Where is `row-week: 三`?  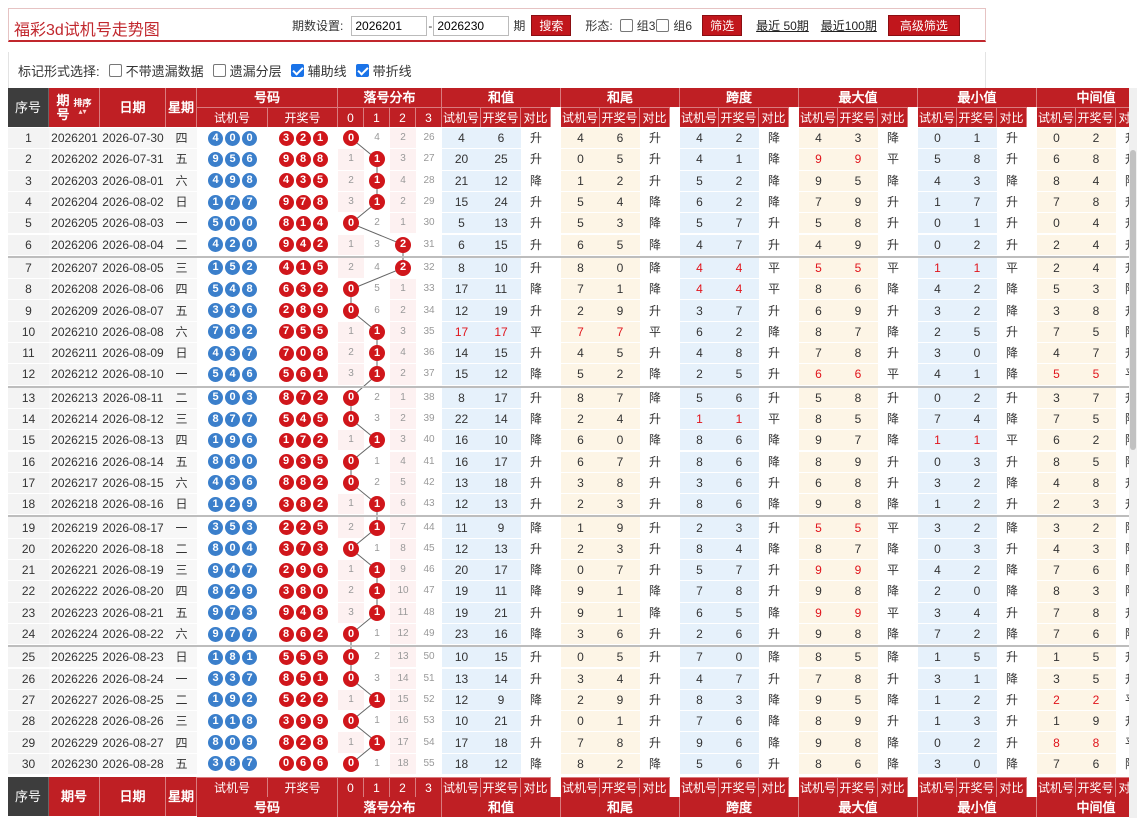 row-week: 三 is located at coordinates (181, 419).